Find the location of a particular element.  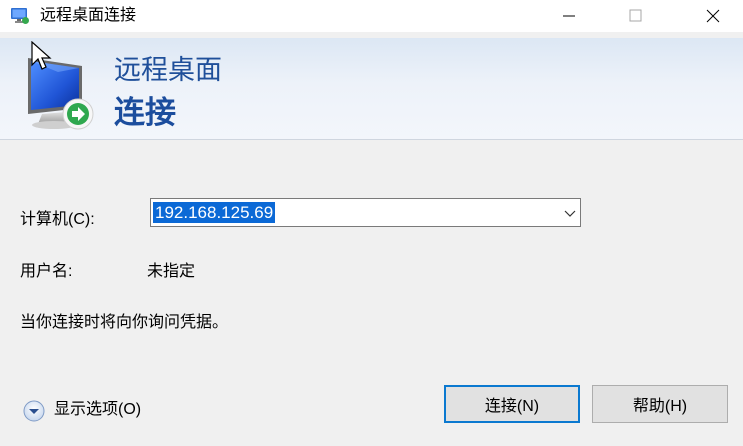

mouse-cursor-icon is located at coordinates (41, 55).